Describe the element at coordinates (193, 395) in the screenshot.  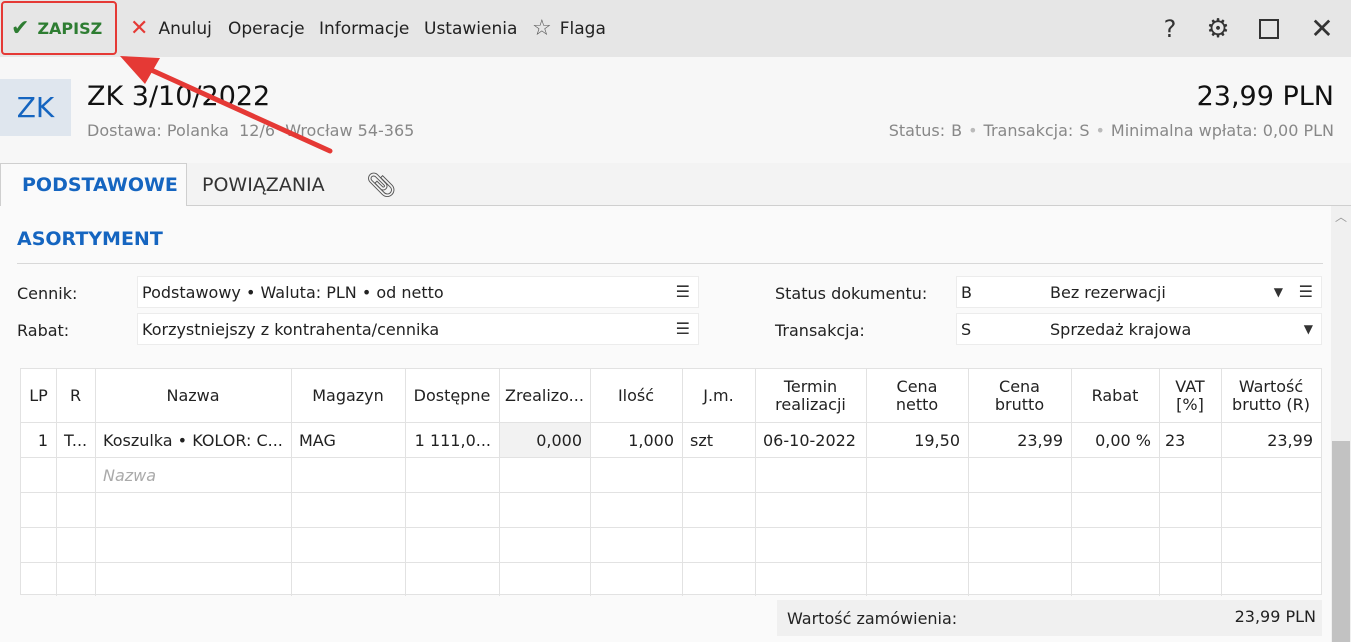
I see `header-name: Nazwa` at that location.